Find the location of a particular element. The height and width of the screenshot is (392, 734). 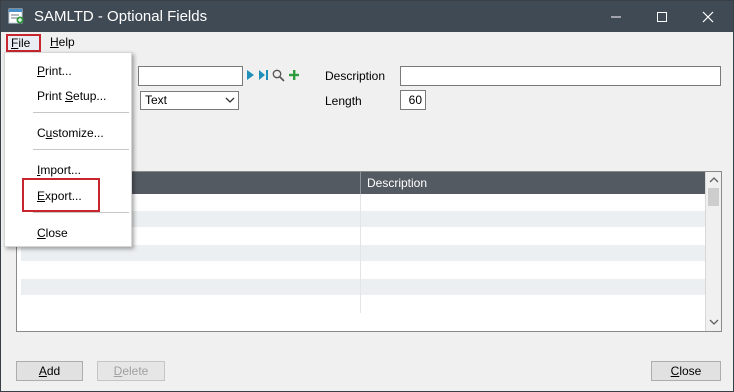

finder-toolbar is located at coordinates (273, 75).